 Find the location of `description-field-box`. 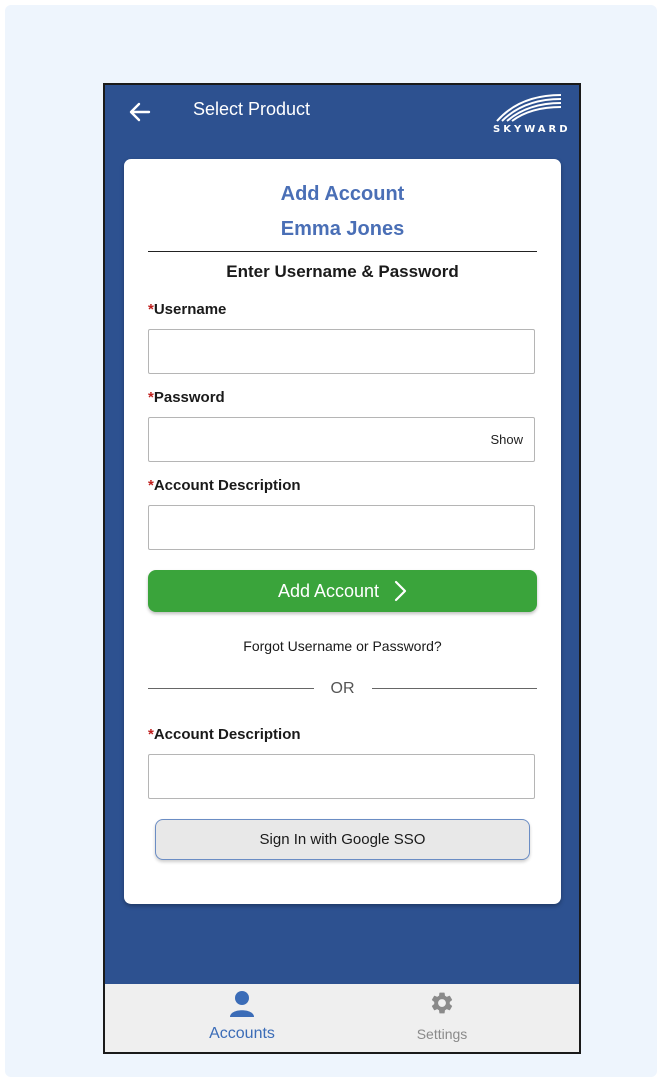

description-field-box is located at coordinates (341, 527).